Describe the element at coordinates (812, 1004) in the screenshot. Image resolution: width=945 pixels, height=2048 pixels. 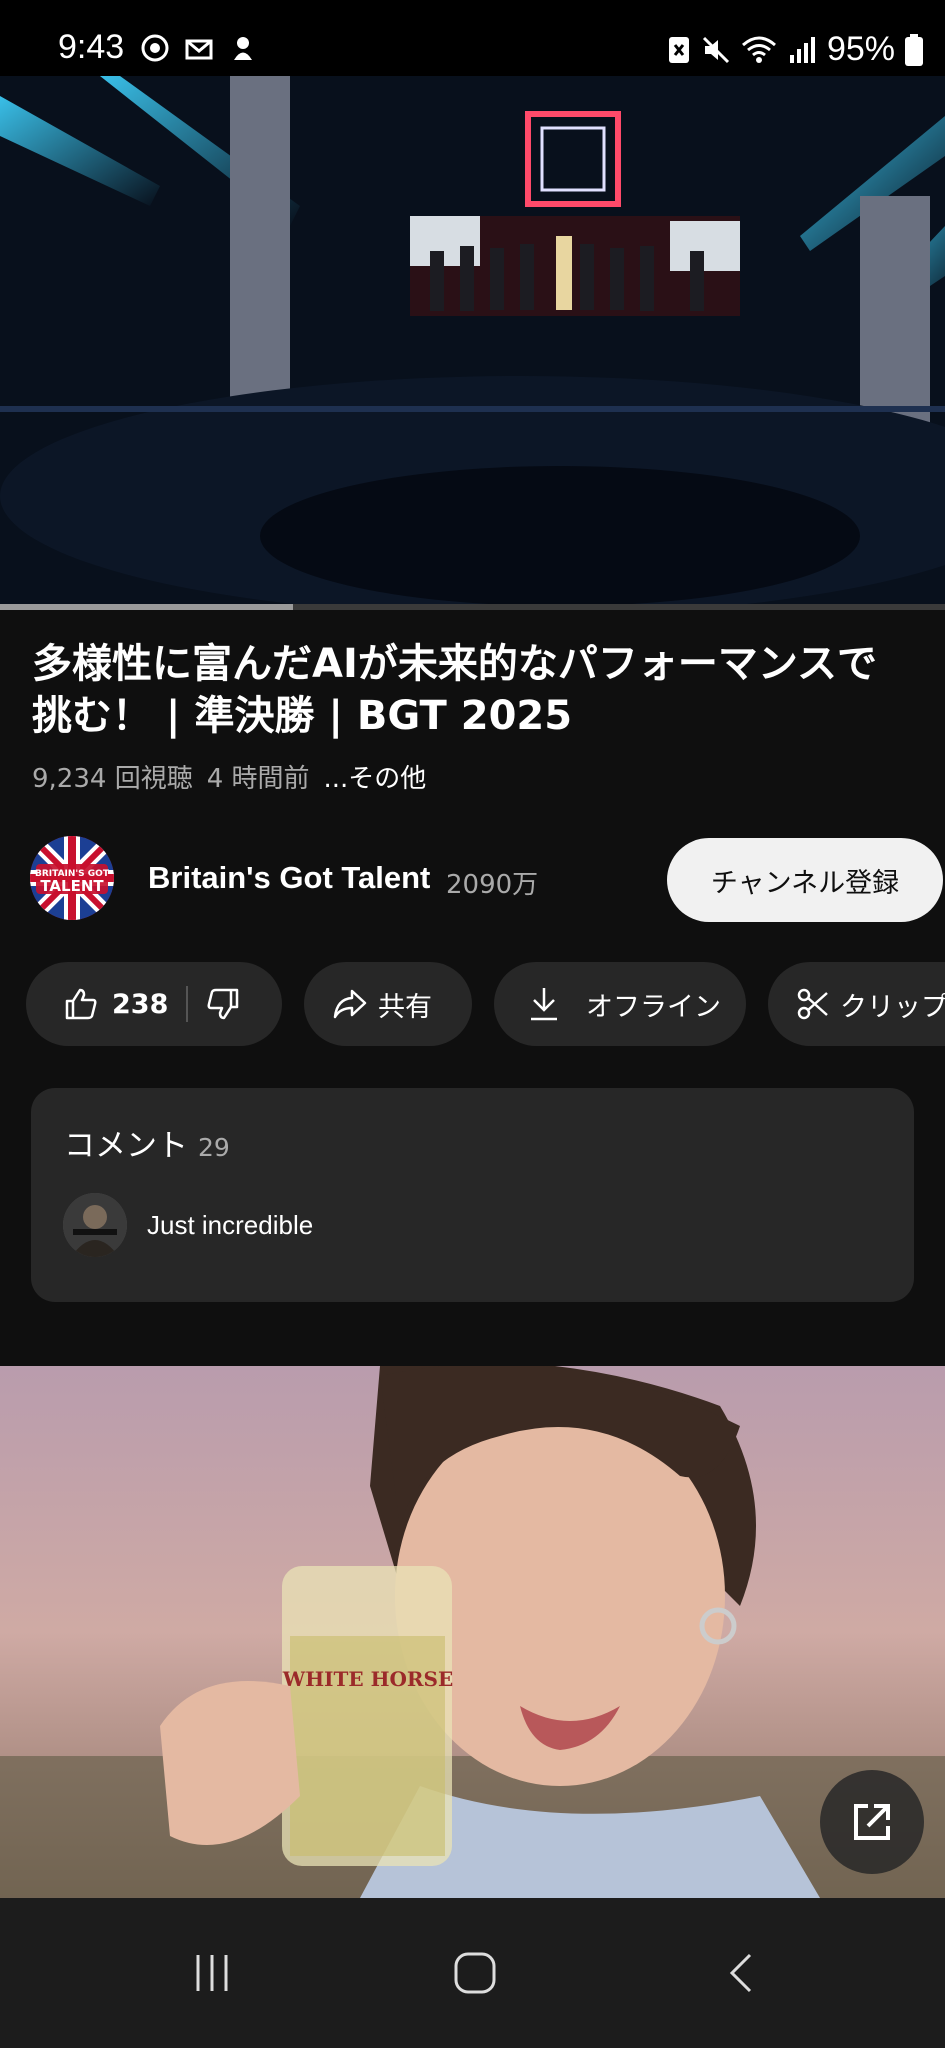
I see `scissors-icon` at that location.